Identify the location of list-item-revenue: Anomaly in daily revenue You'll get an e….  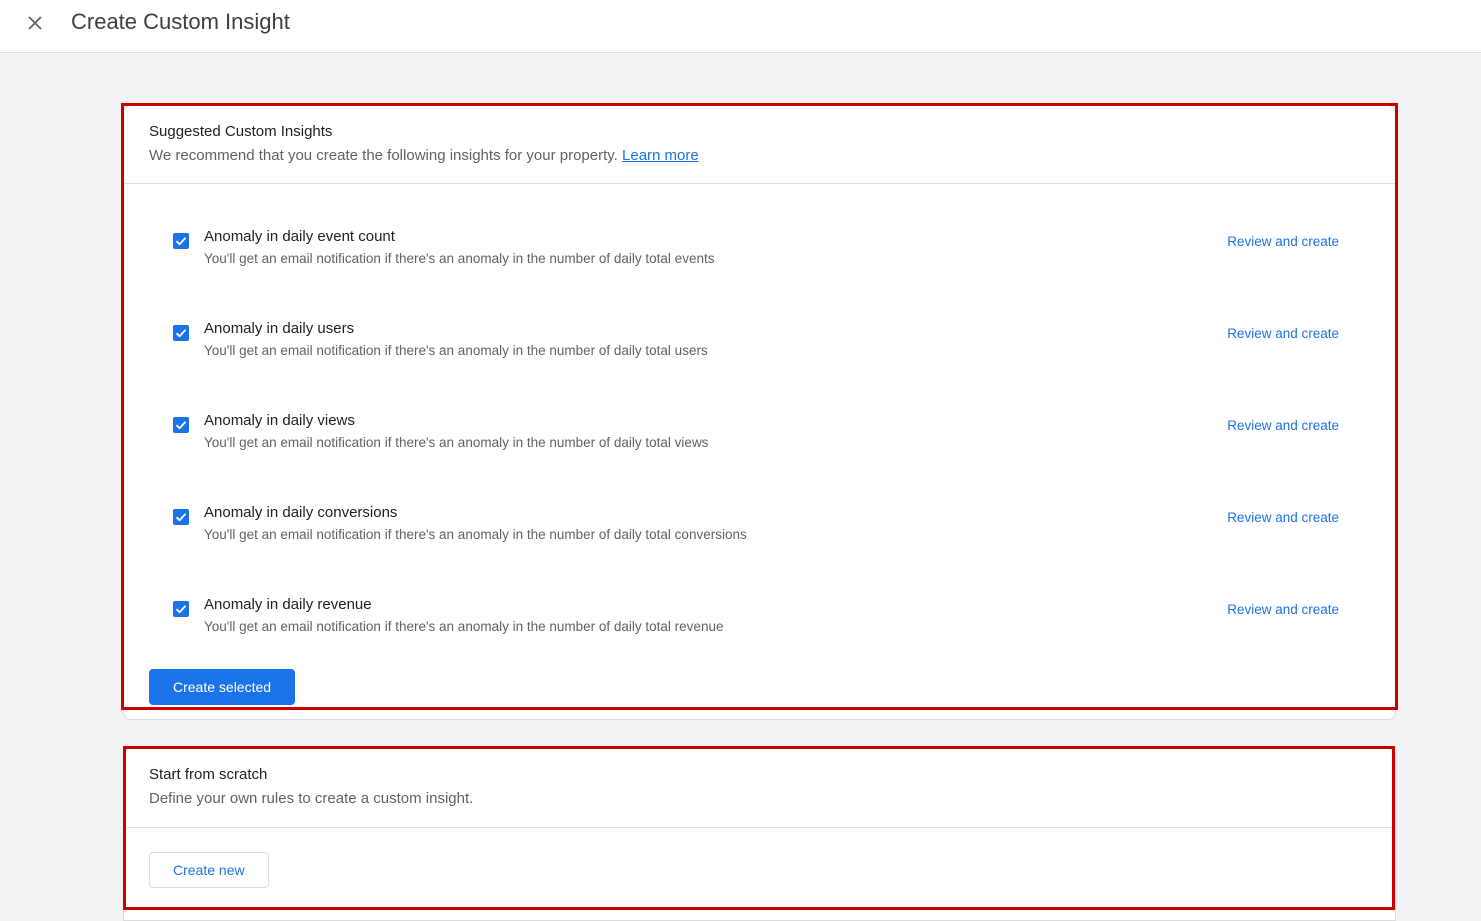
(756, 618).